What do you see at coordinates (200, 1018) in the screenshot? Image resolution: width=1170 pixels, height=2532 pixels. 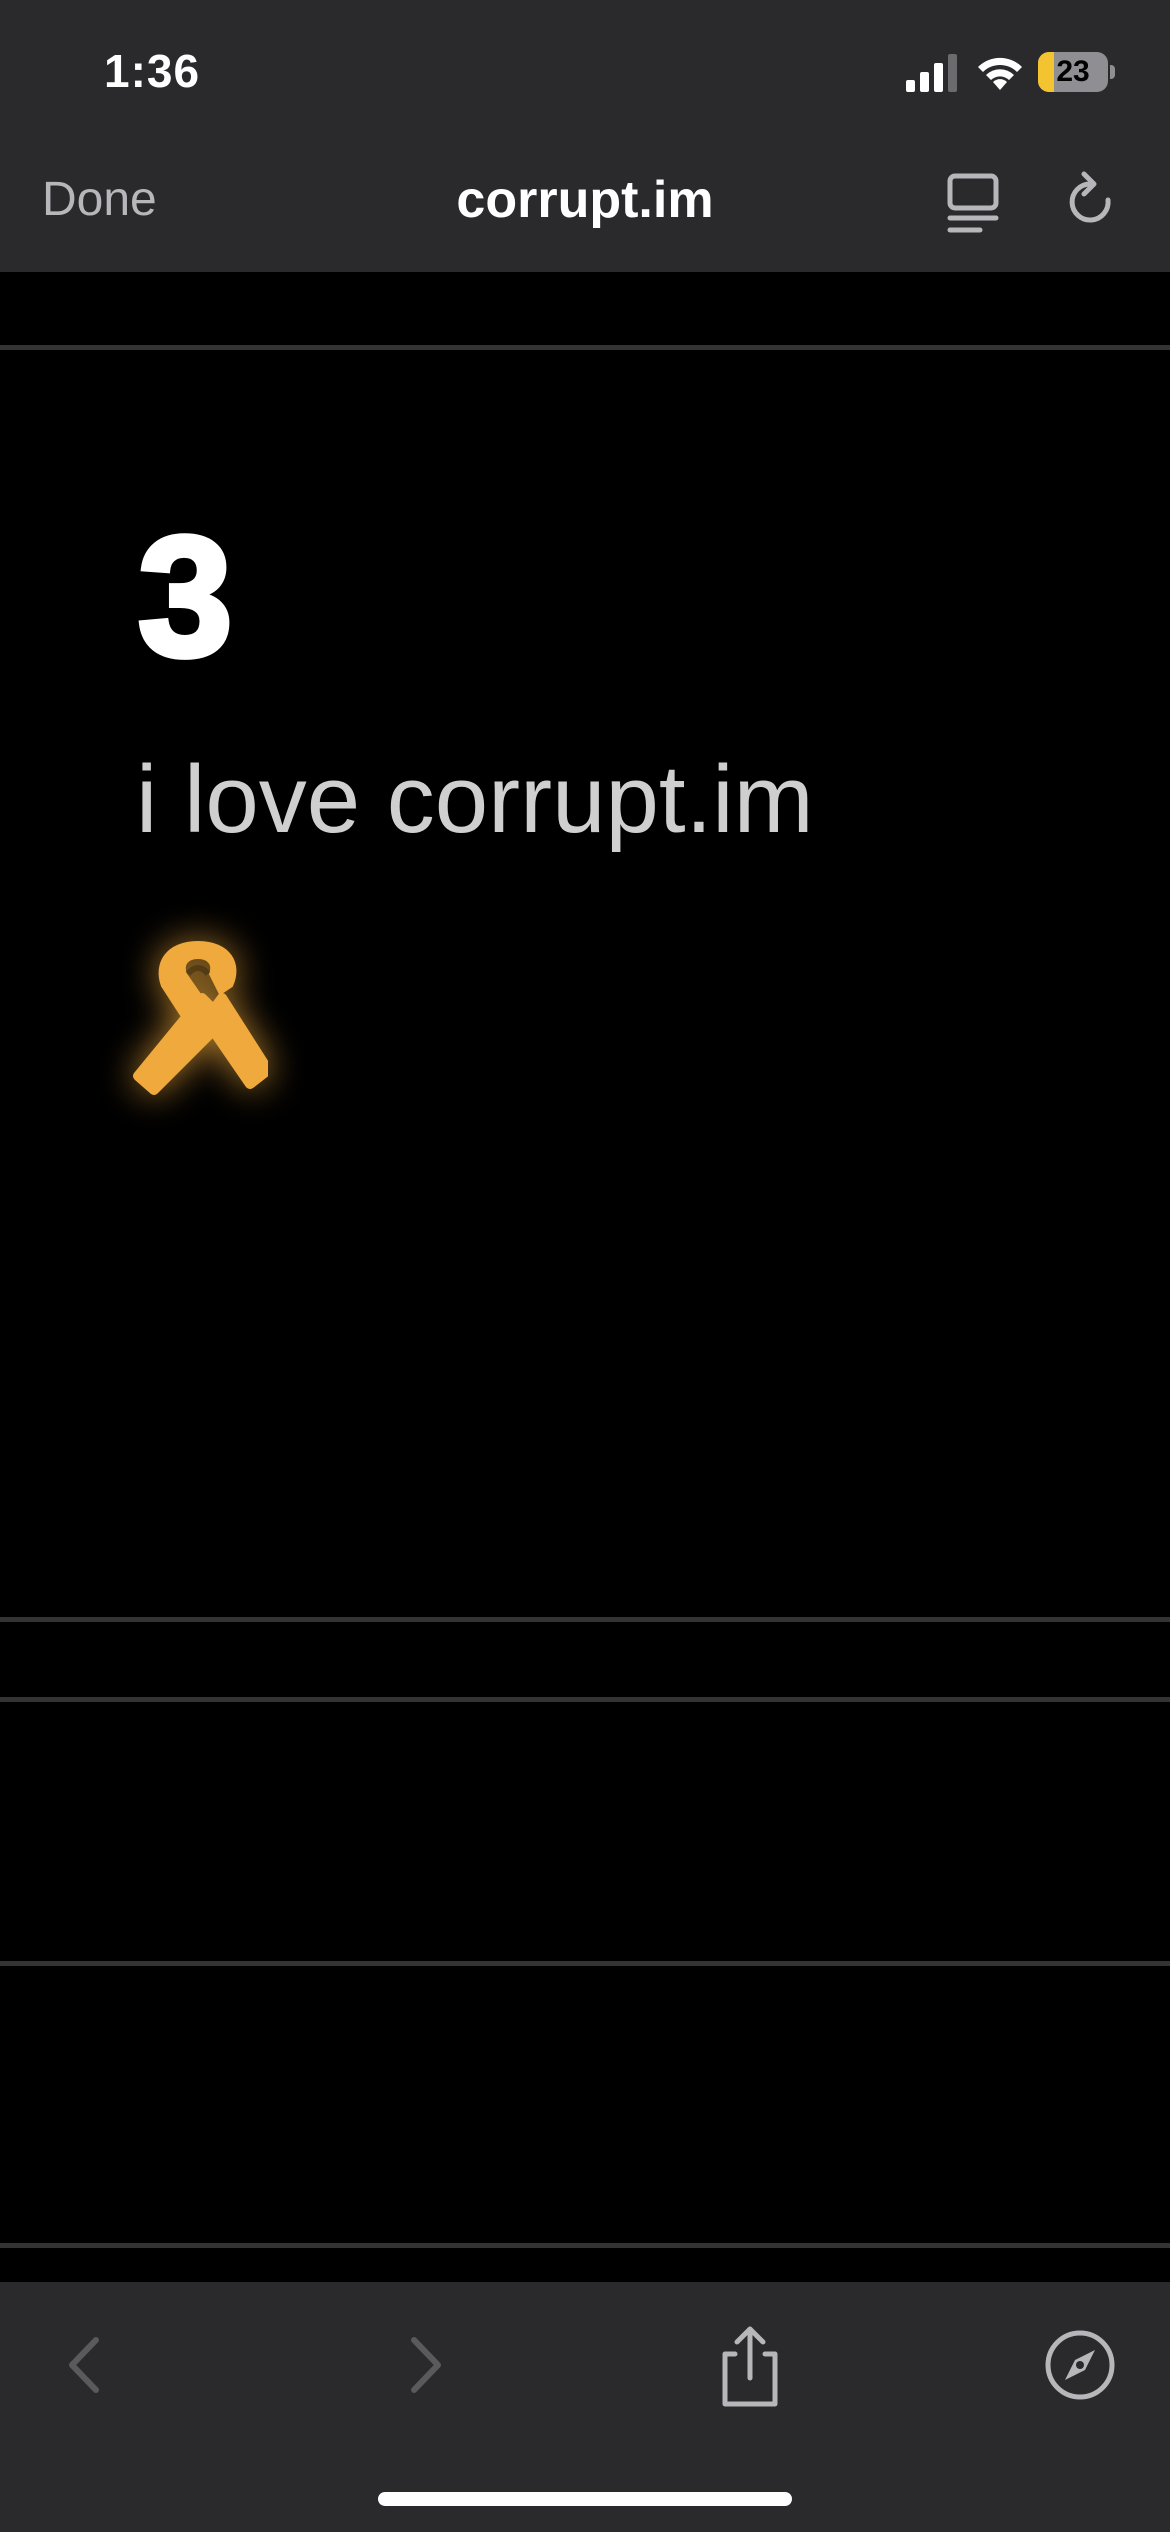 I see `awareness-ribbon-icon` at bounding box center [200, 1018].